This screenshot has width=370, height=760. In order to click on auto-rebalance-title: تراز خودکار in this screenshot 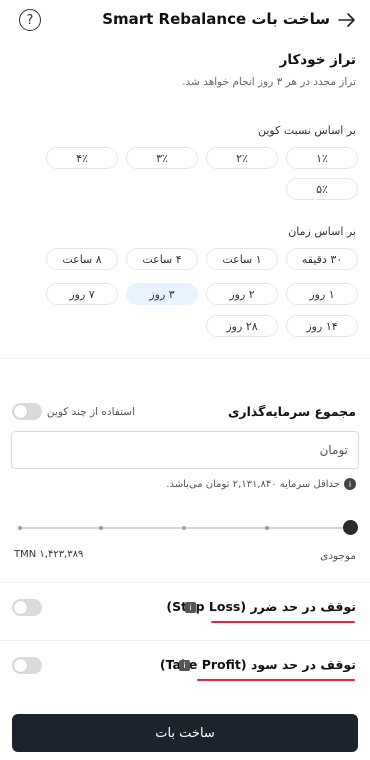, I will do `click(317, 60)`.